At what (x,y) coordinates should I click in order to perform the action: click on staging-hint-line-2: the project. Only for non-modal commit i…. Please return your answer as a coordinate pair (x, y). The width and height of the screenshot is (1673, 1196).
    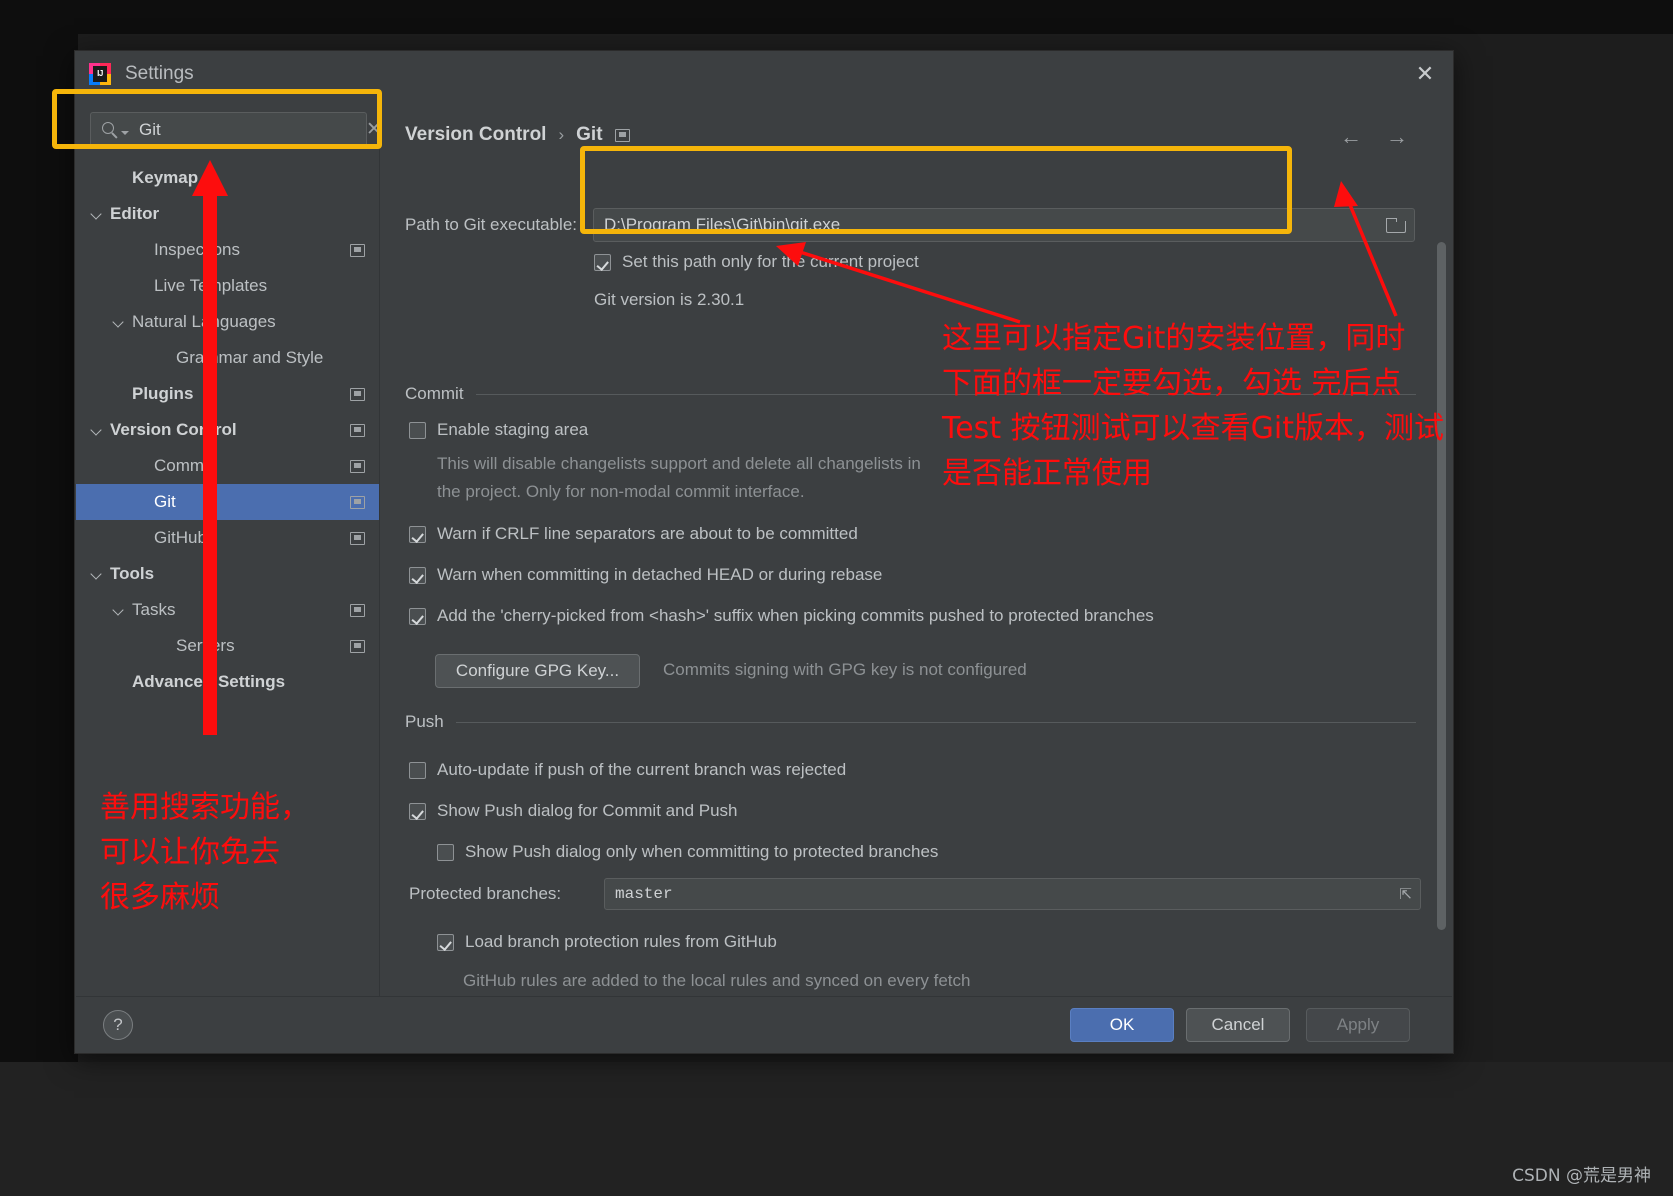
    Looking at the image, I should click on (621, 491).